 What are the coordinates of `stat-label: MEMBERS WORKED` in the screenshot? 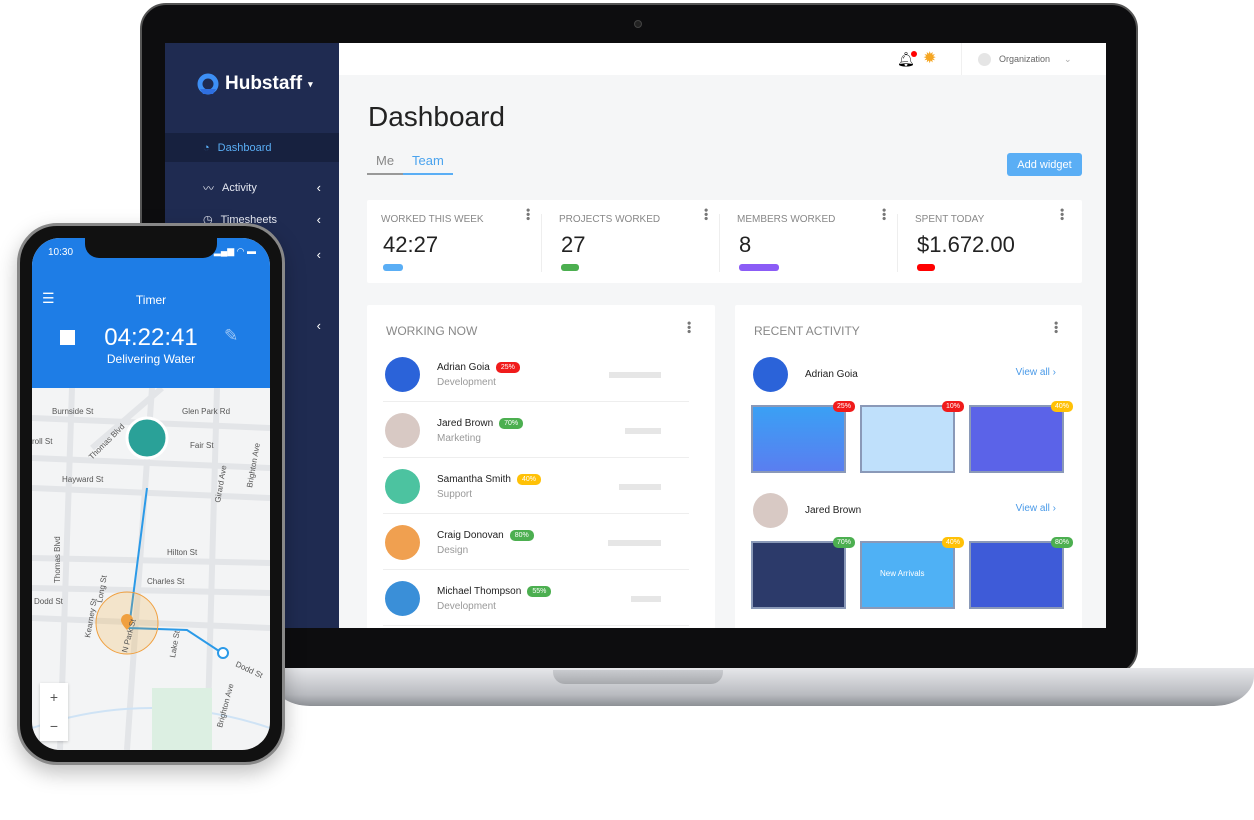 It's located at (786, 219).